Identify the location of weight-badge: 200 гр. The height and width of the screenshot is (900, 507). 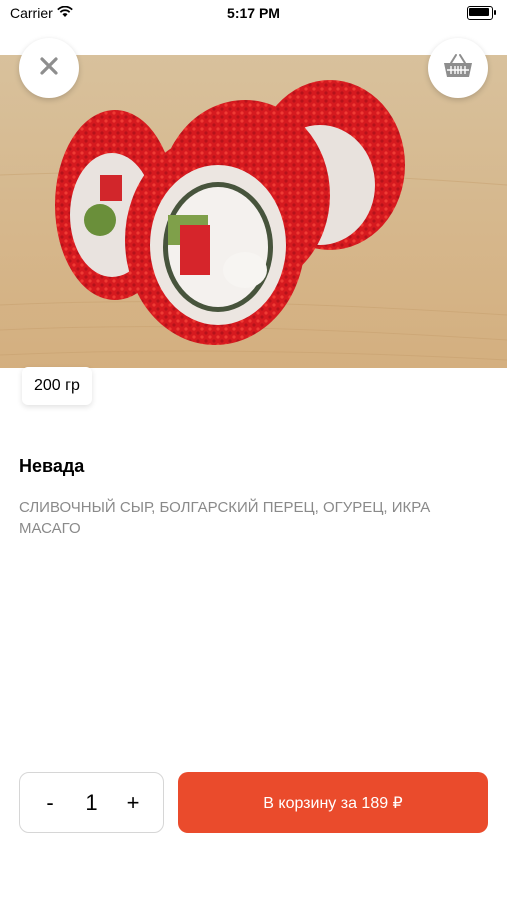
(57, 386).